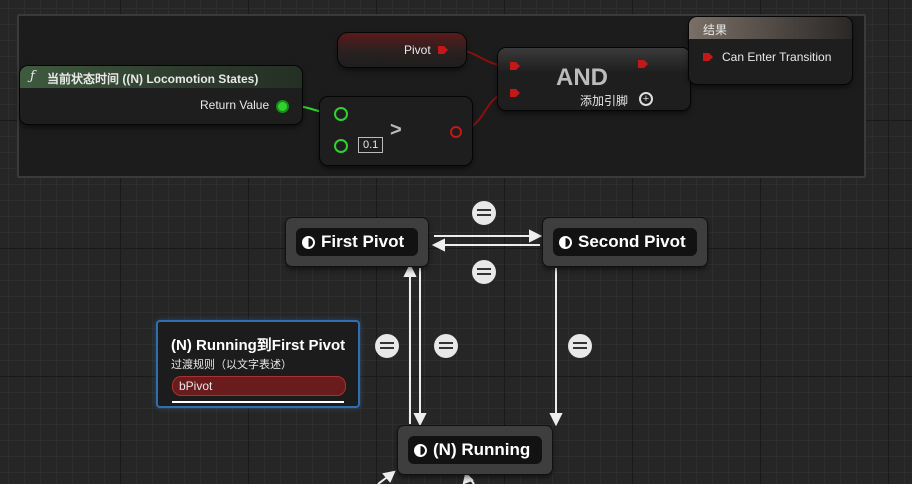  What do you see at coordinates (632, 241) in the screenshot?
I see `state-second-pivot-label: Second Pivot` at bounding box center [632, 241].